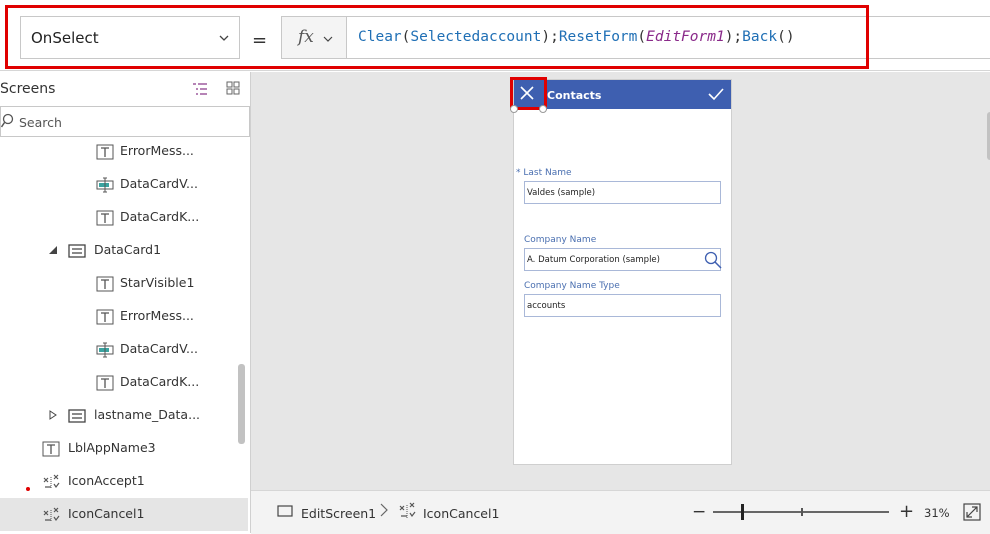  What do you see at coordinates (716, 94) in the screenshot?
I see `check-icon` at bounding box center [716, 94].